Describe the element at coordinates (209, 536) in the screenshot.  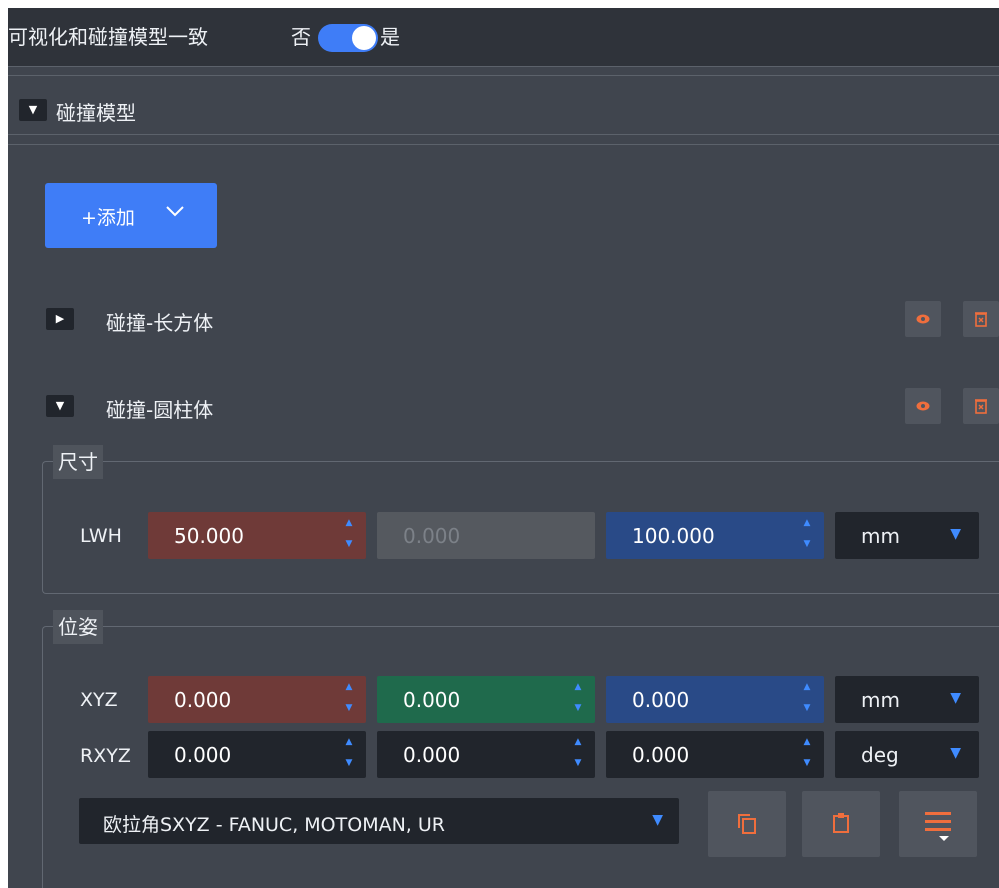
I see `length-value: 50.000` at that location.